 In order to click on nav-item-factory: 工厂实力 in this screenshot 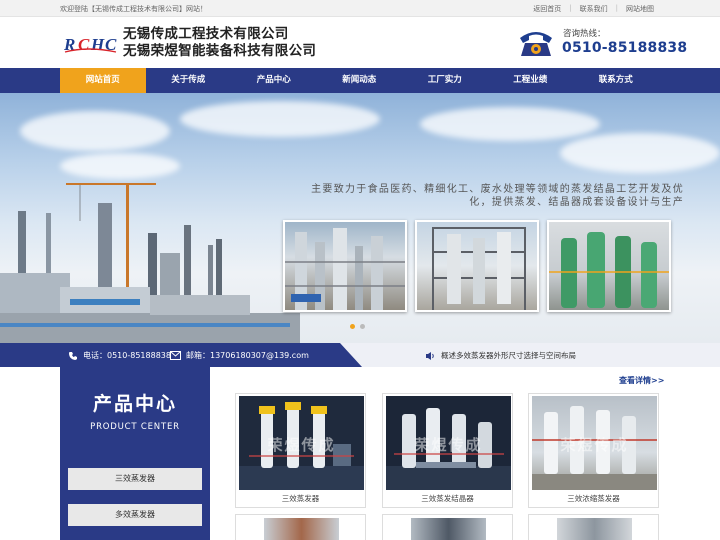, I will do `click(445, 80)`.